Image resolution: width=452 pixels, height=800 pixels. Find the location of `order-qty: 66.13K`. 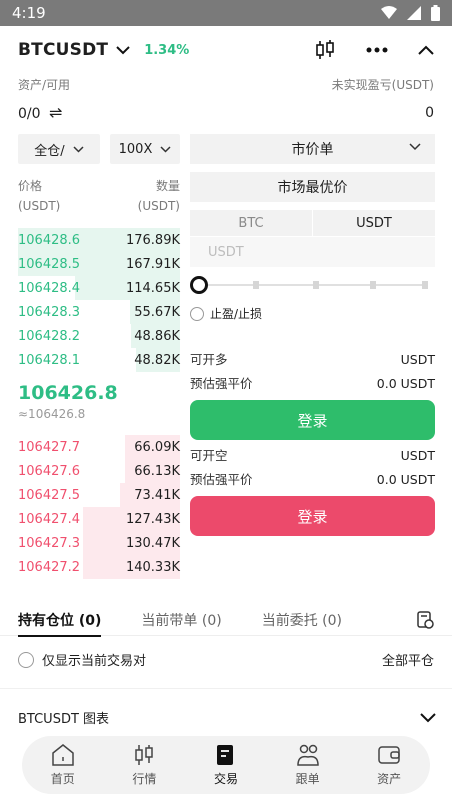

order-qty: 66.13K is located at coordinates (157, 471).